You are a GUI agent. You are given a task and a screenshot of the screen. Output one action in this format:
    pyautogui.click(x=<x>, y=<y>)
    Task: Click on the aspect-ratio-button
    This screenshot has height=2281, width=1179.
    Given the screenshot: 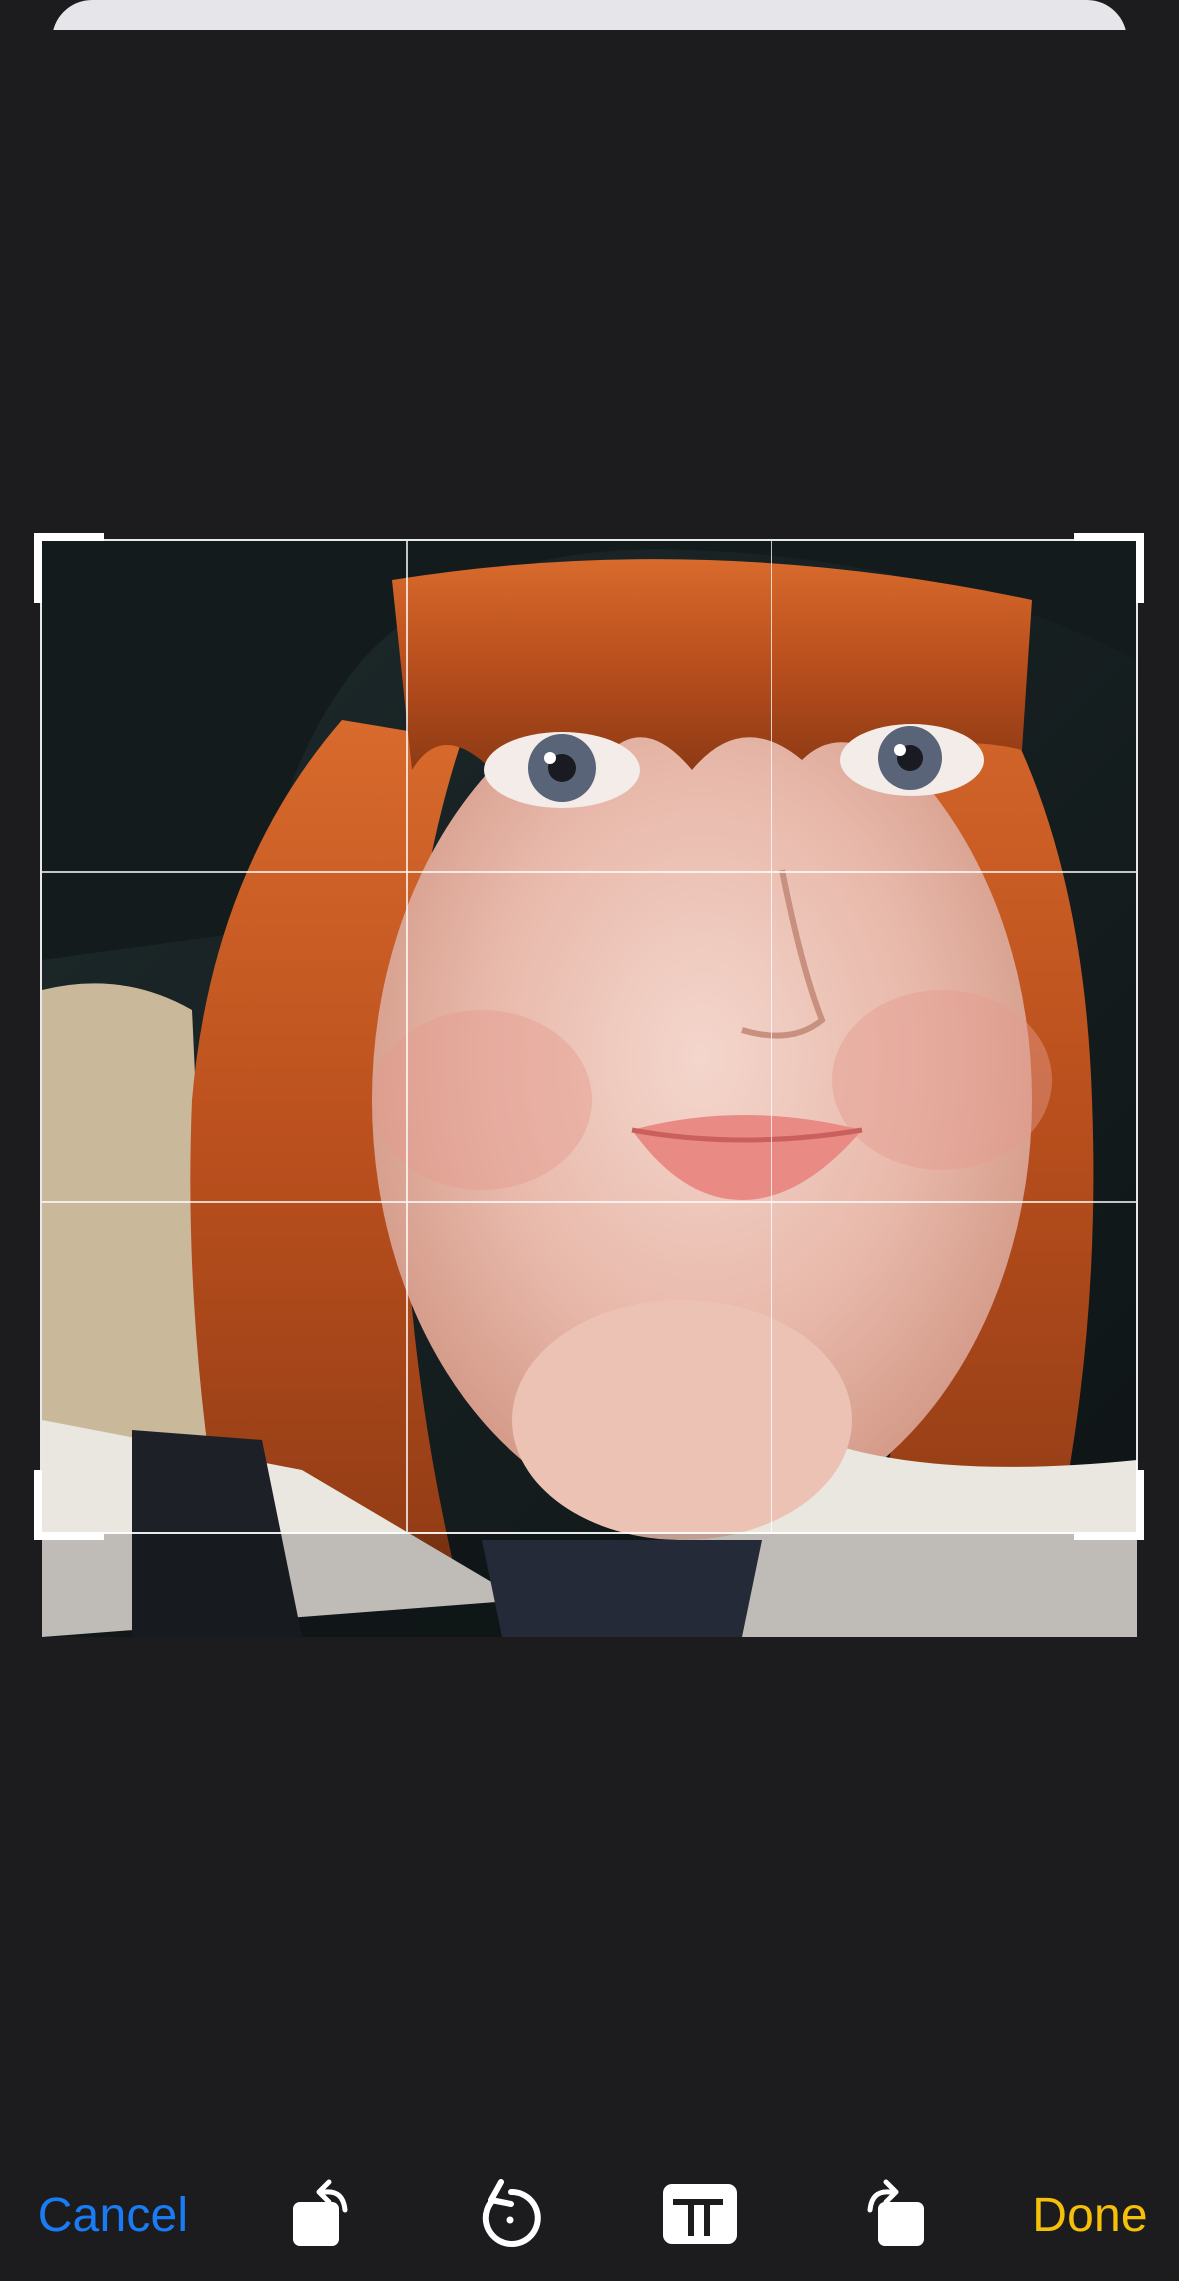 What is the action you would take?
    pyautogui.click(x=700, y=2215)
    